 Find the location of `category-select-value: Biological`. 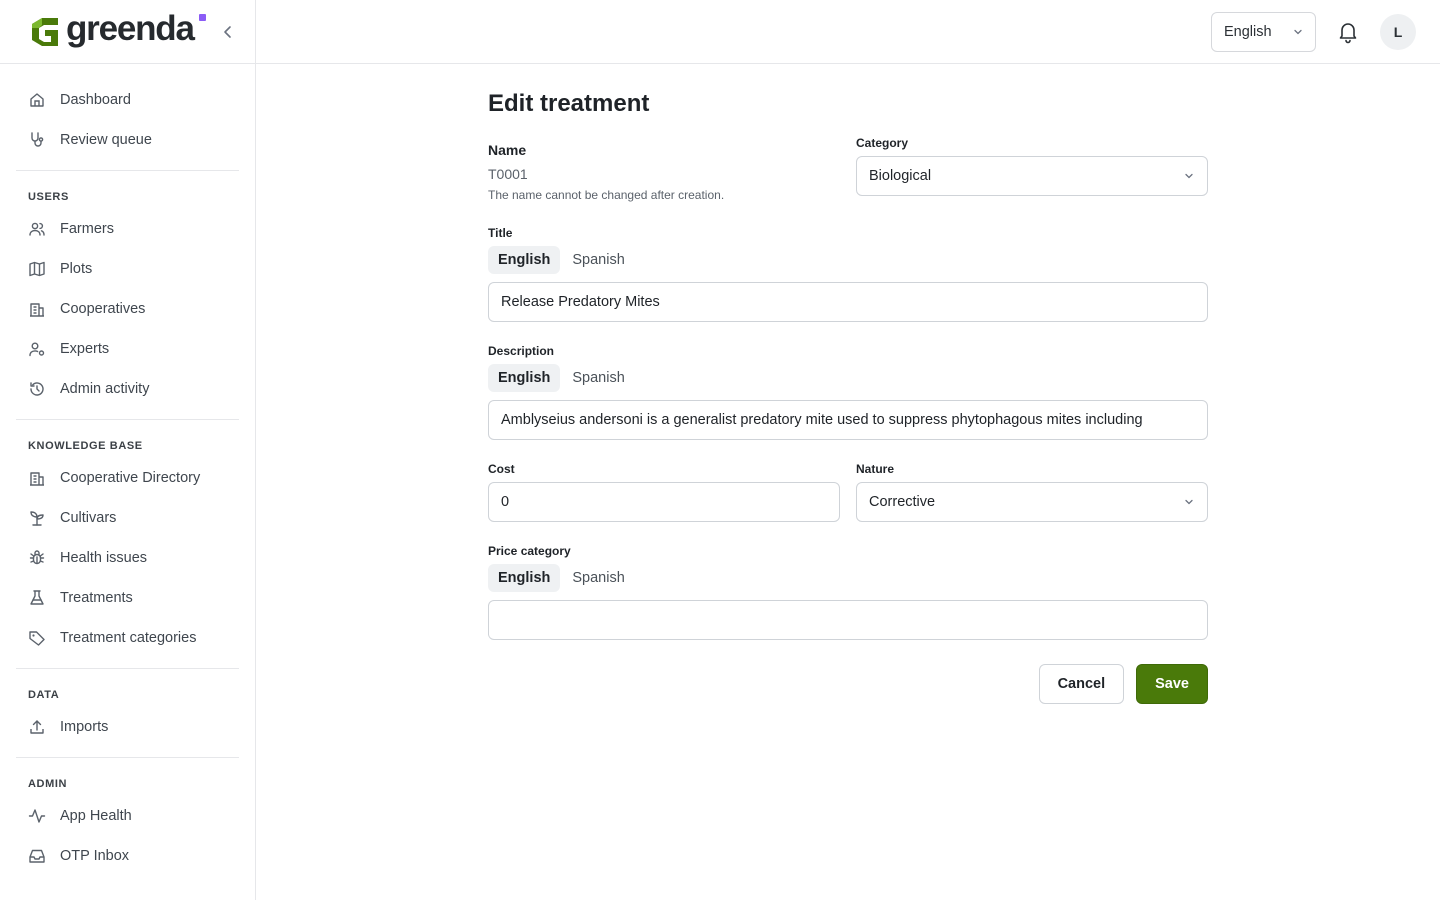

category-select-value: Biological is located at coordinates (900, 176).